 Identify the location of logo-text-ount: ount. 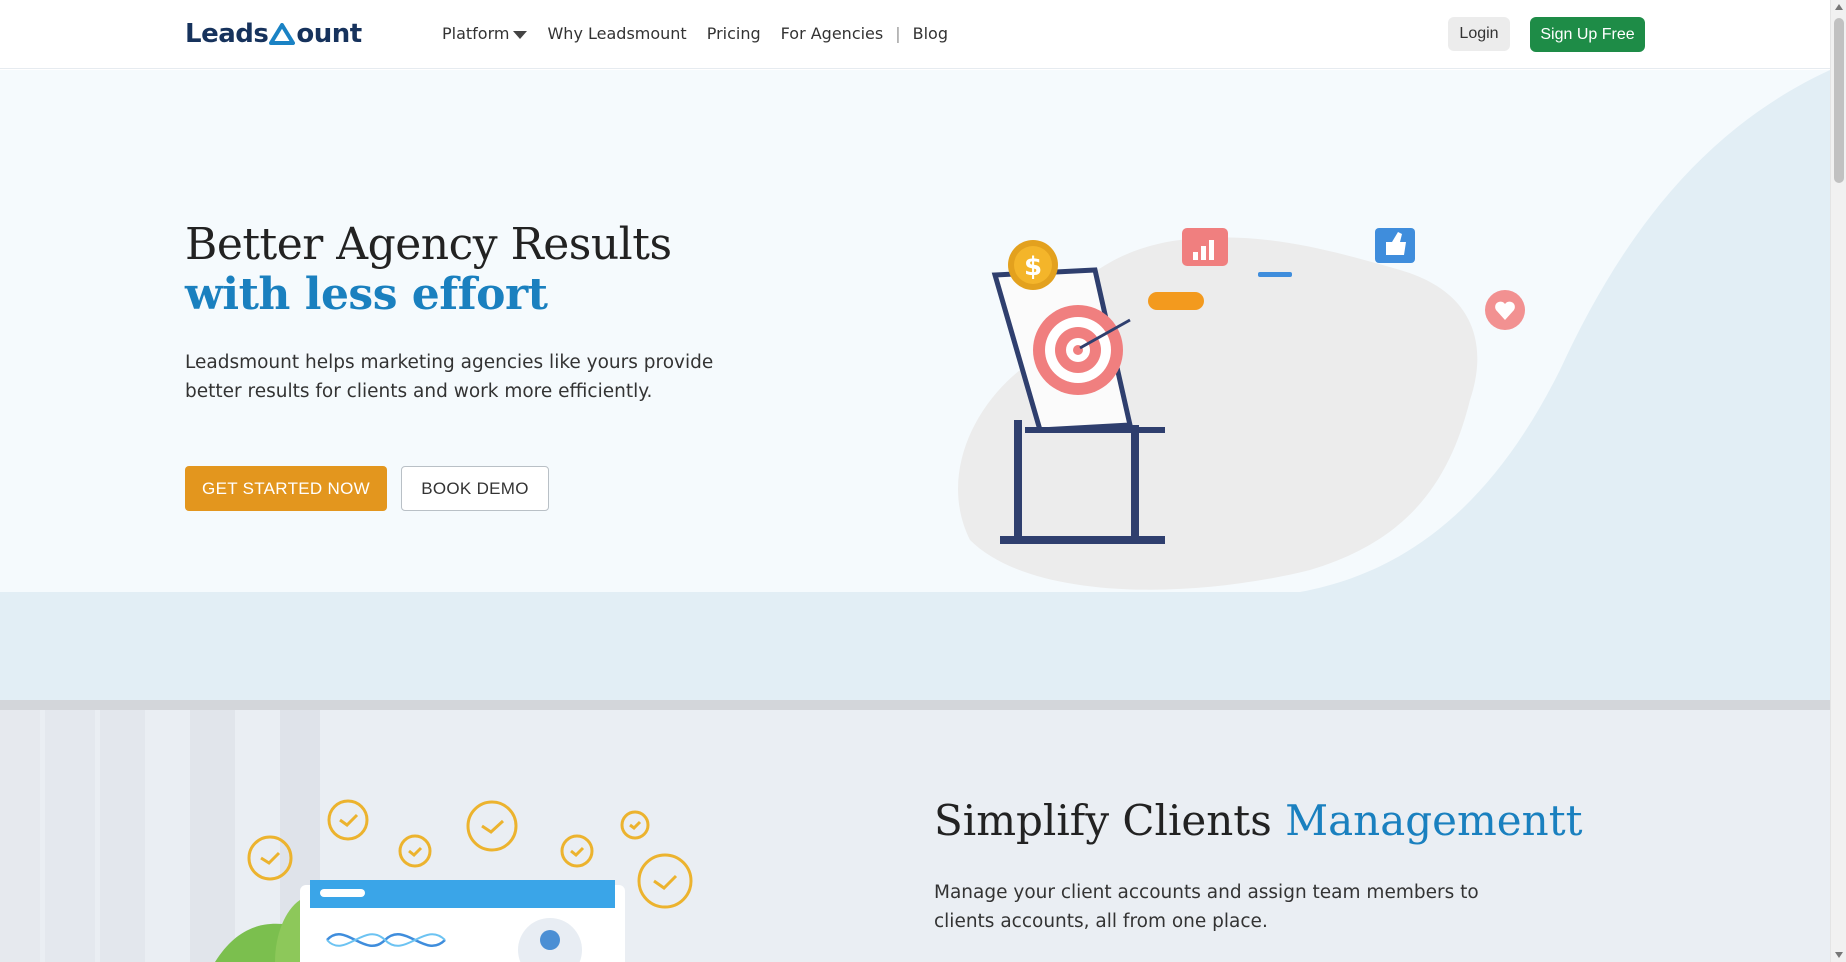
(329, 34).